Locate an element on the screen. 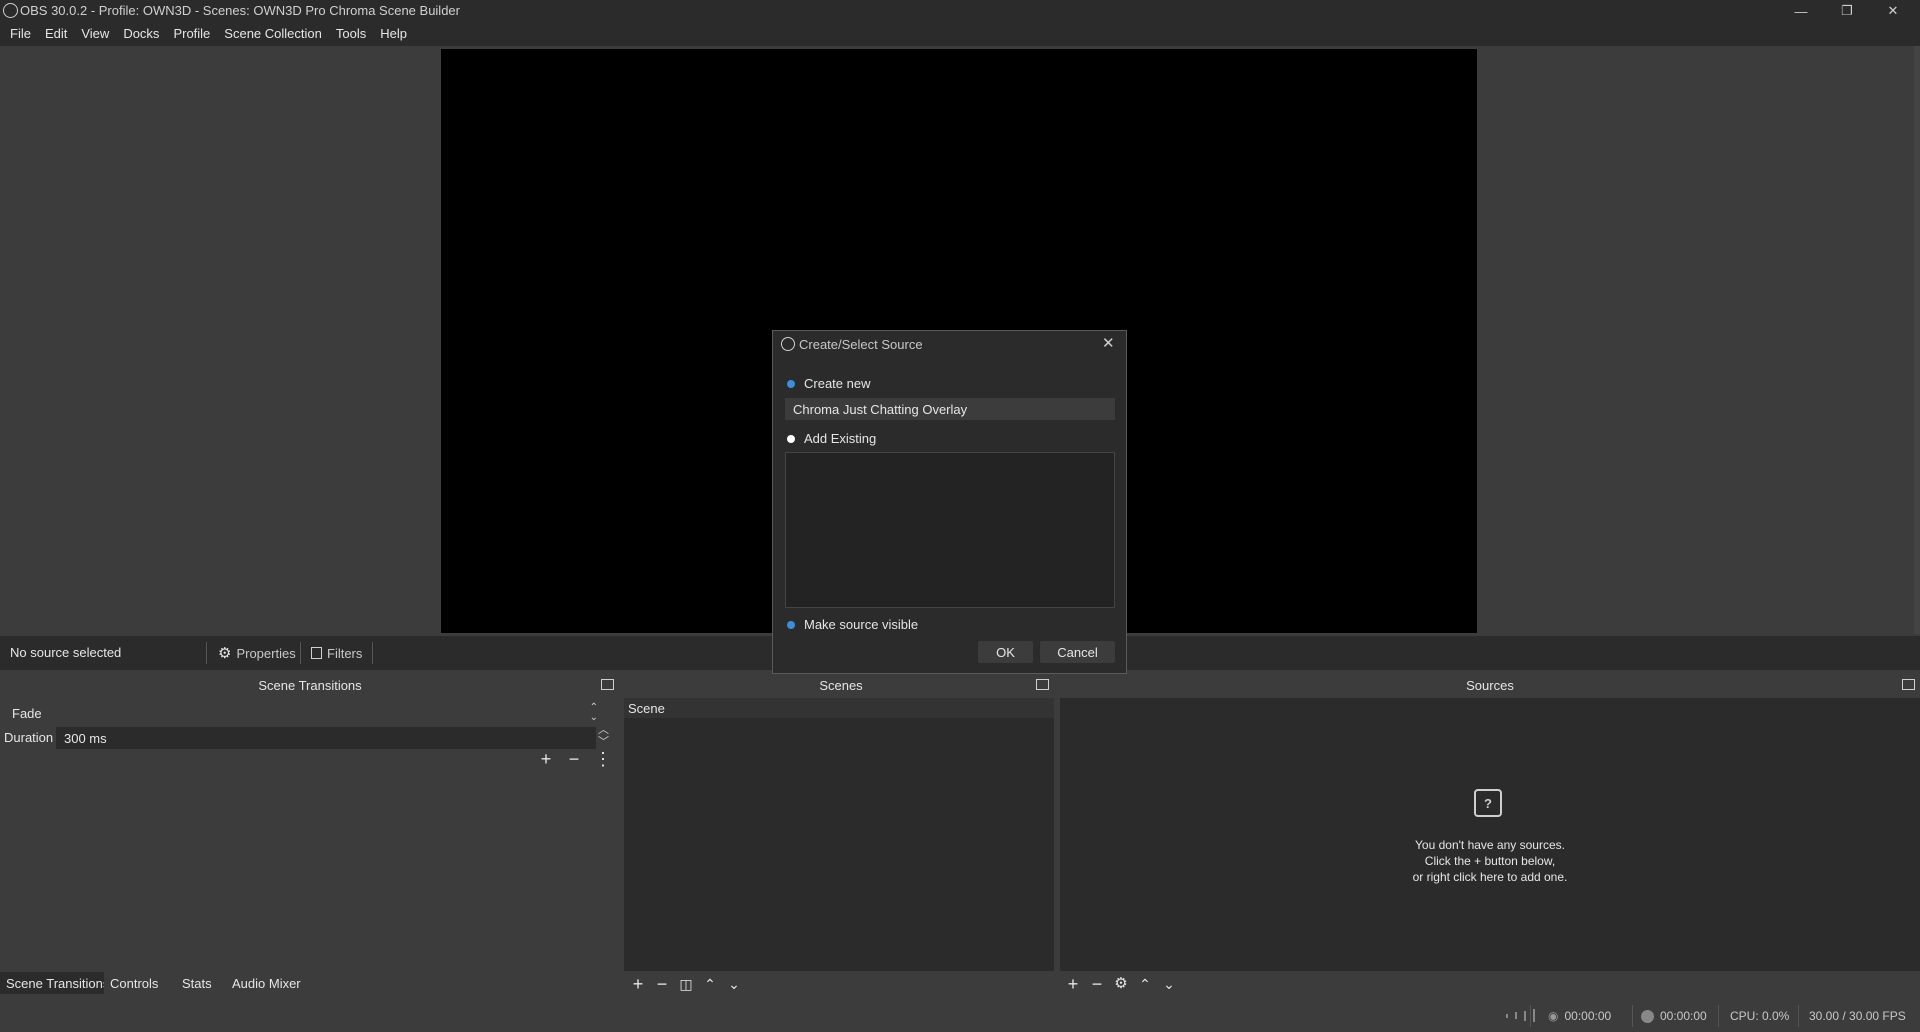  menu-docks: Docks is located at coordinates (141, 34).